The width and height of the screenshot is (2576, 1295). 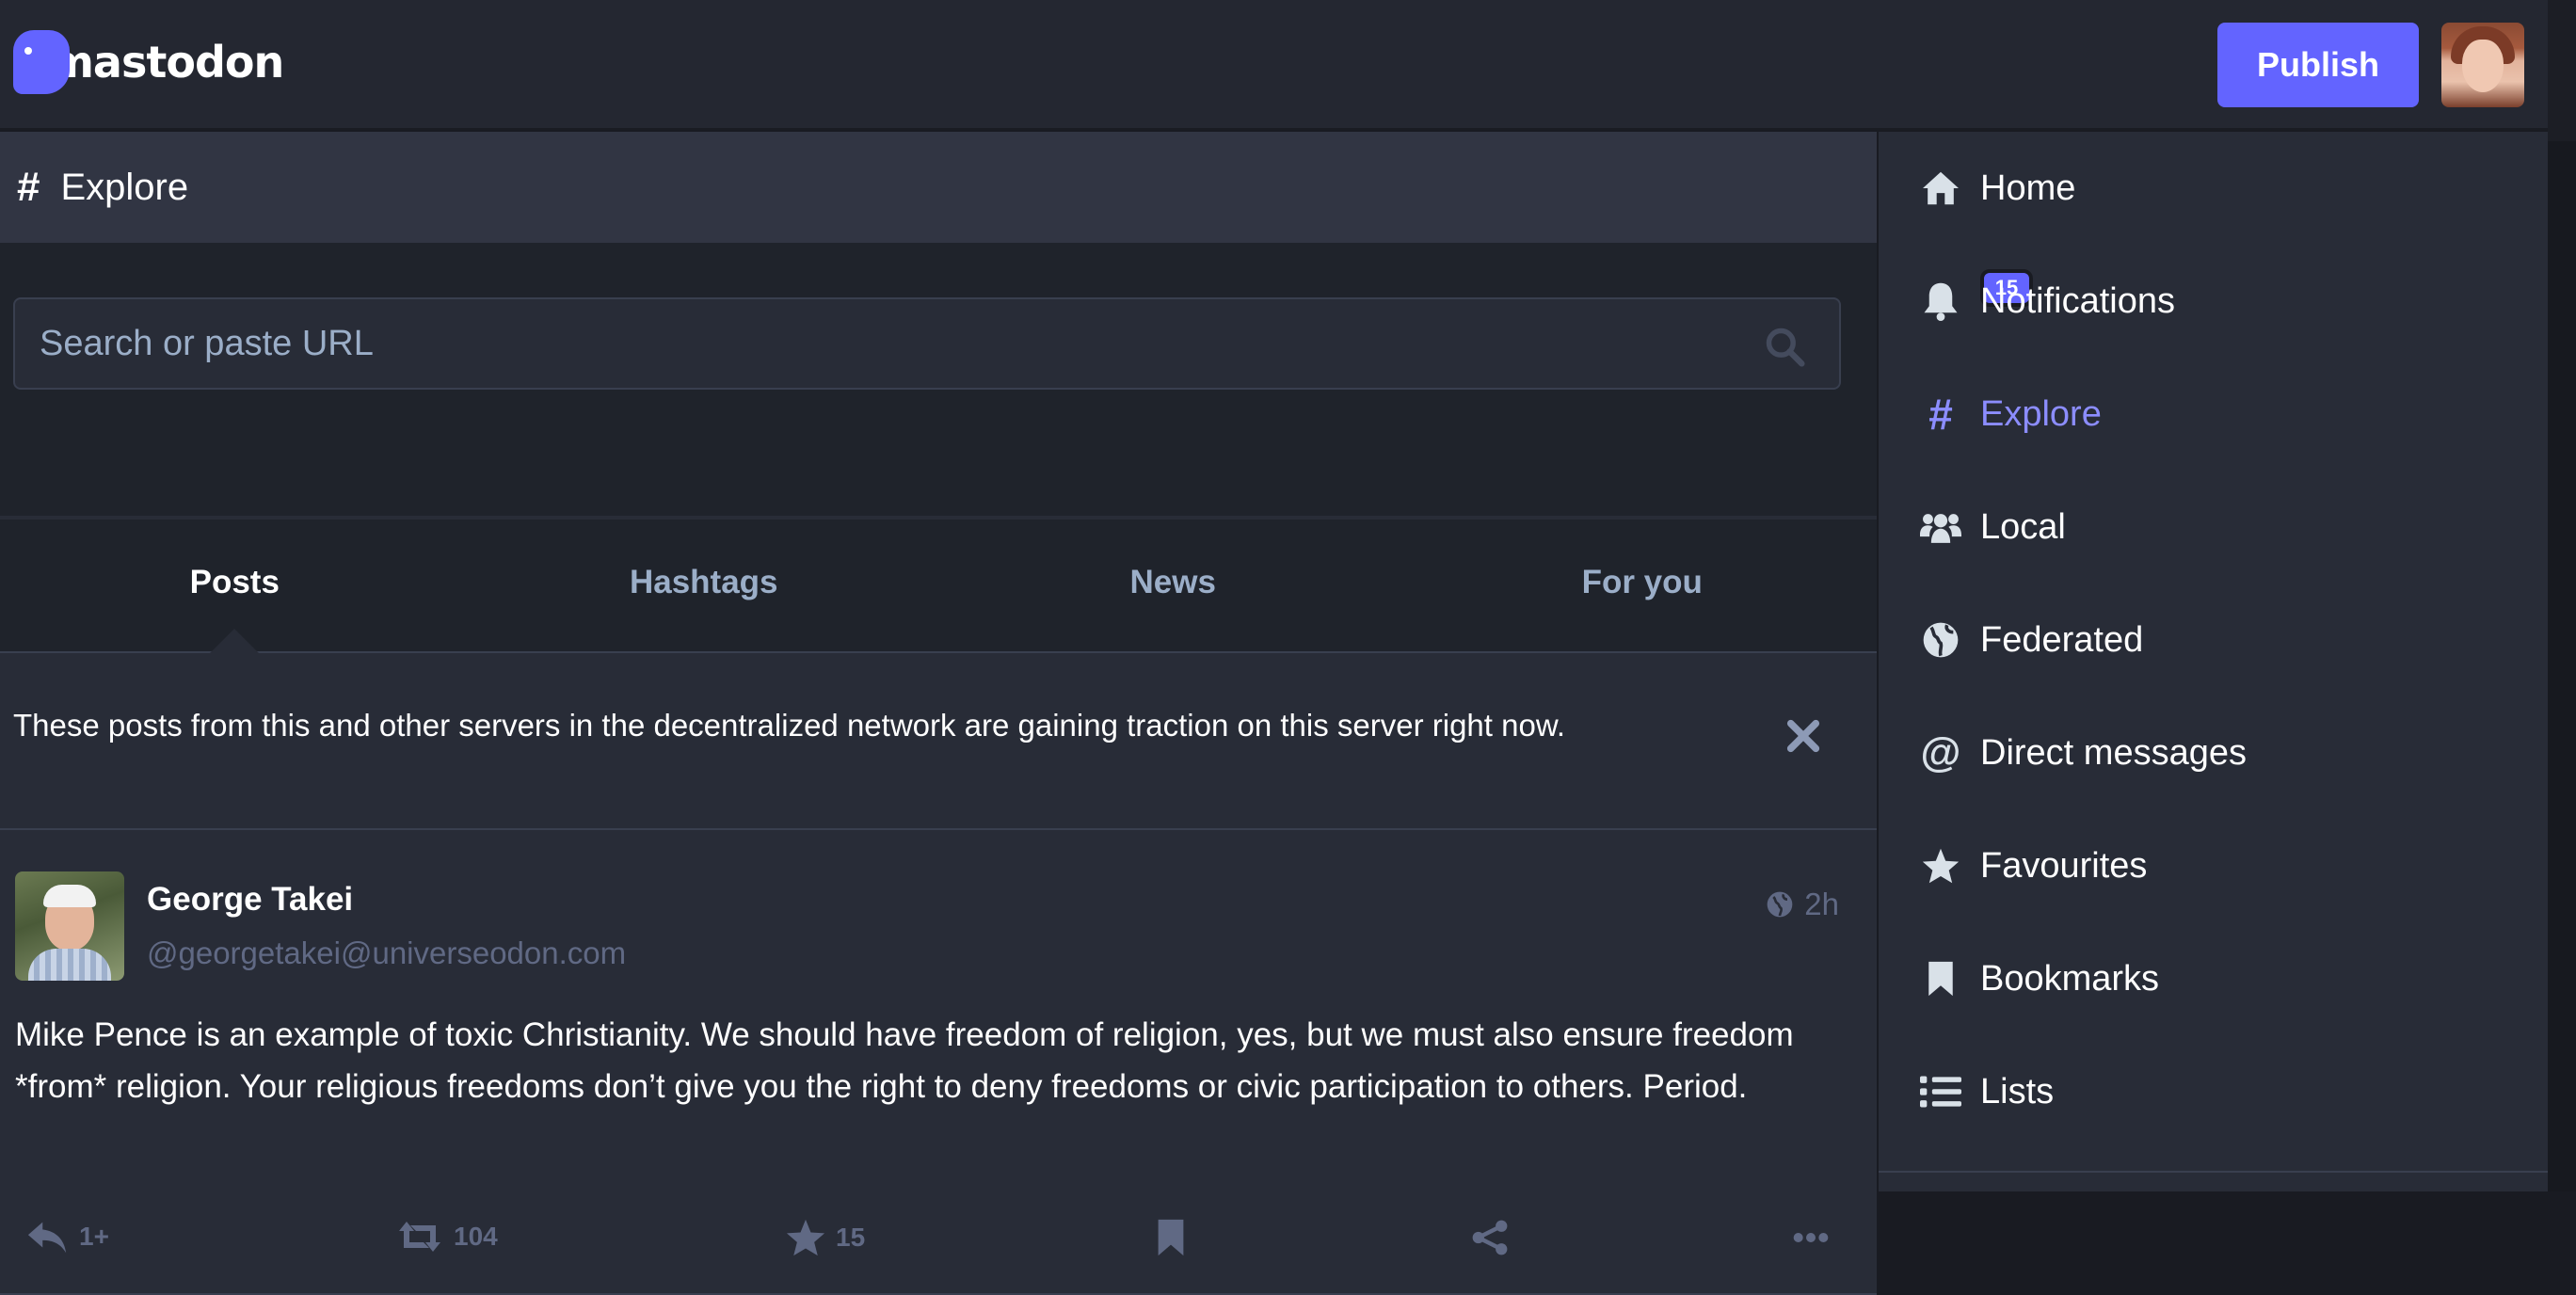 I want to click on search-input, so click(x=927, y=343).